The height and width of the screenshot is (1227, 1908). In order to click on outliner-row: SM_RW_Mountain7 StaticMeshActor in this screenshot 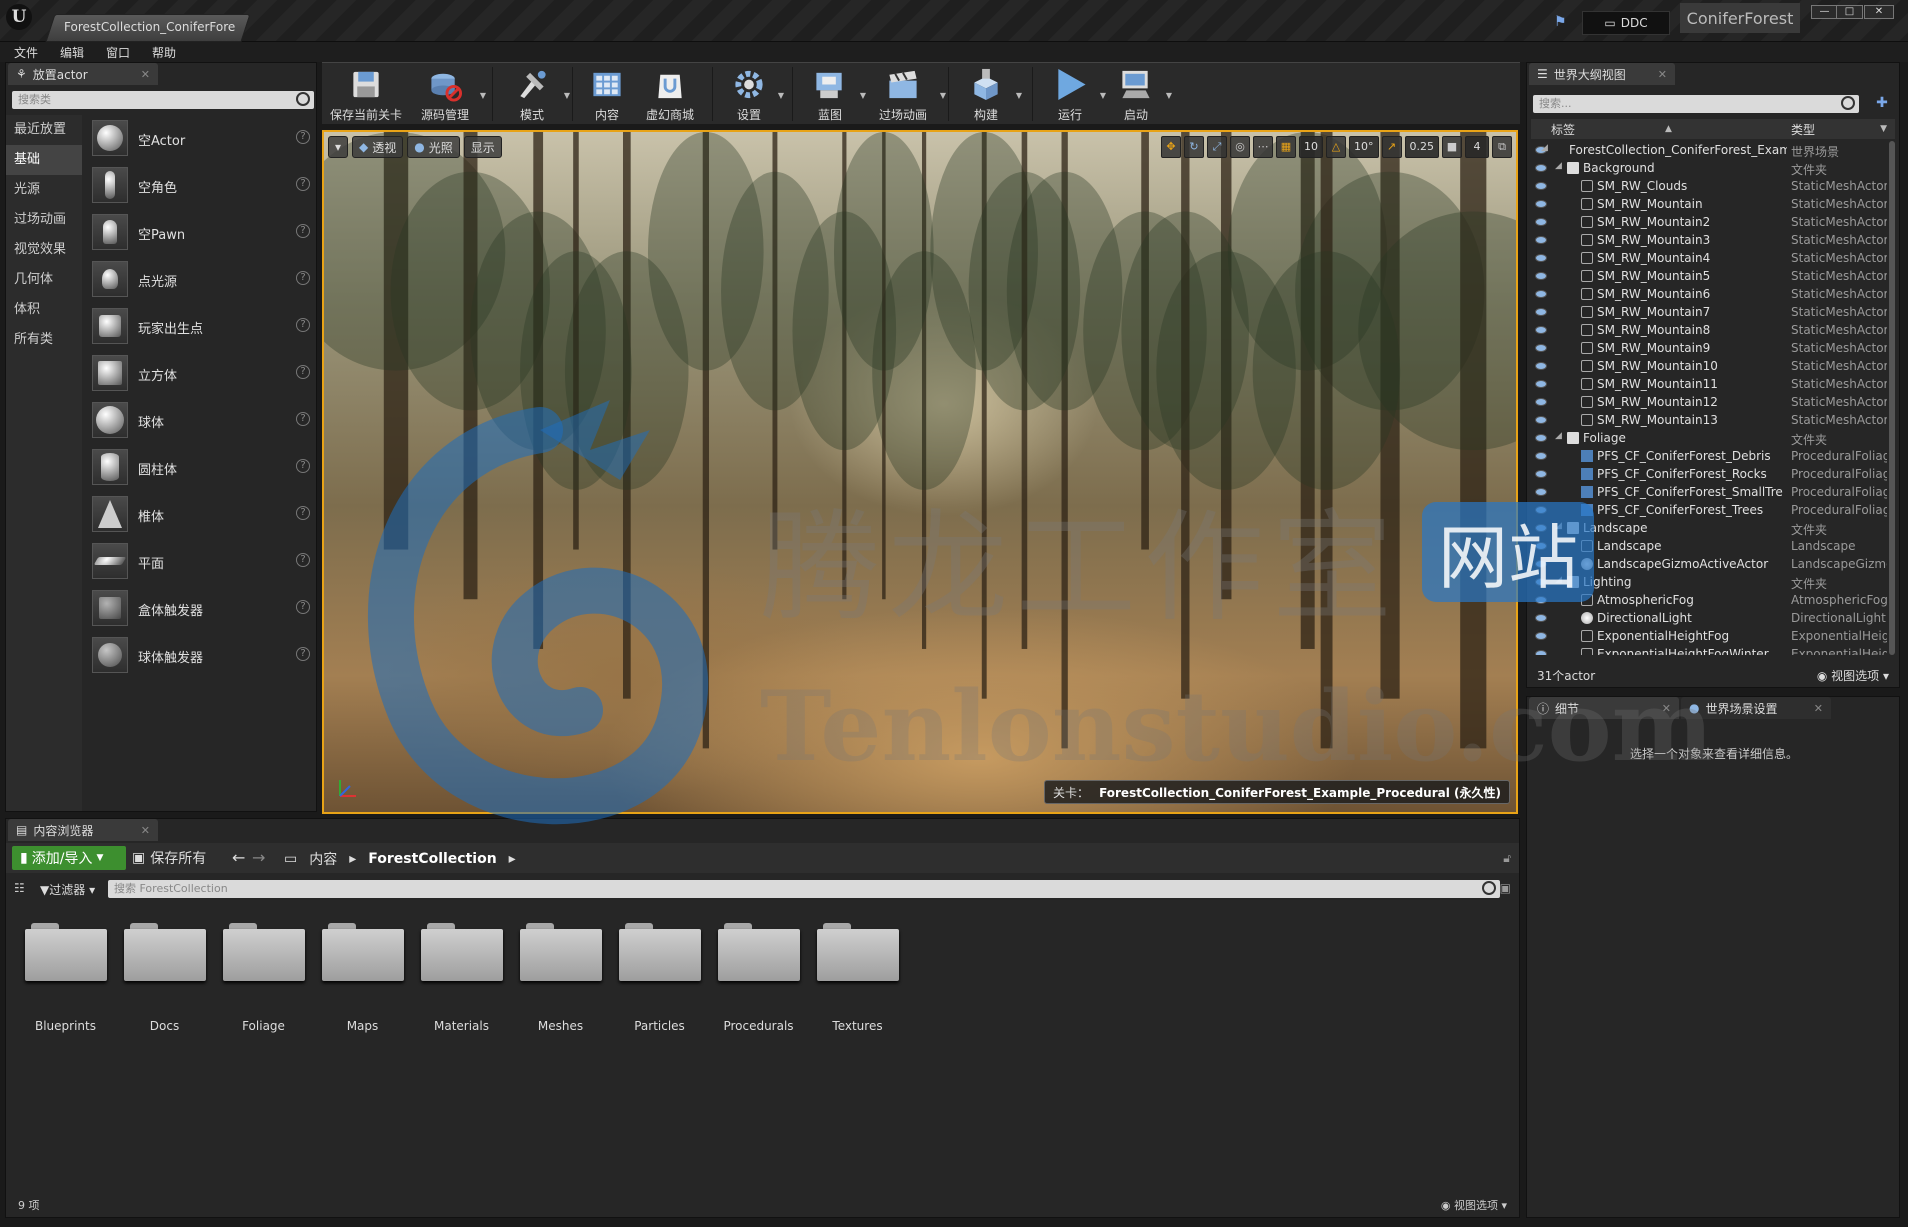, I will do `click(1709, 312)`.